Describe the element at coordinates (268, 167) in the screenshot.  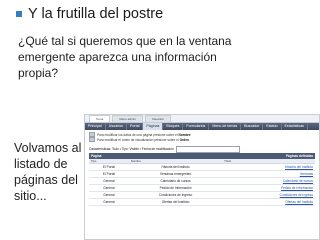
I see `cell-title-link: Historia del Instituto` at that location.